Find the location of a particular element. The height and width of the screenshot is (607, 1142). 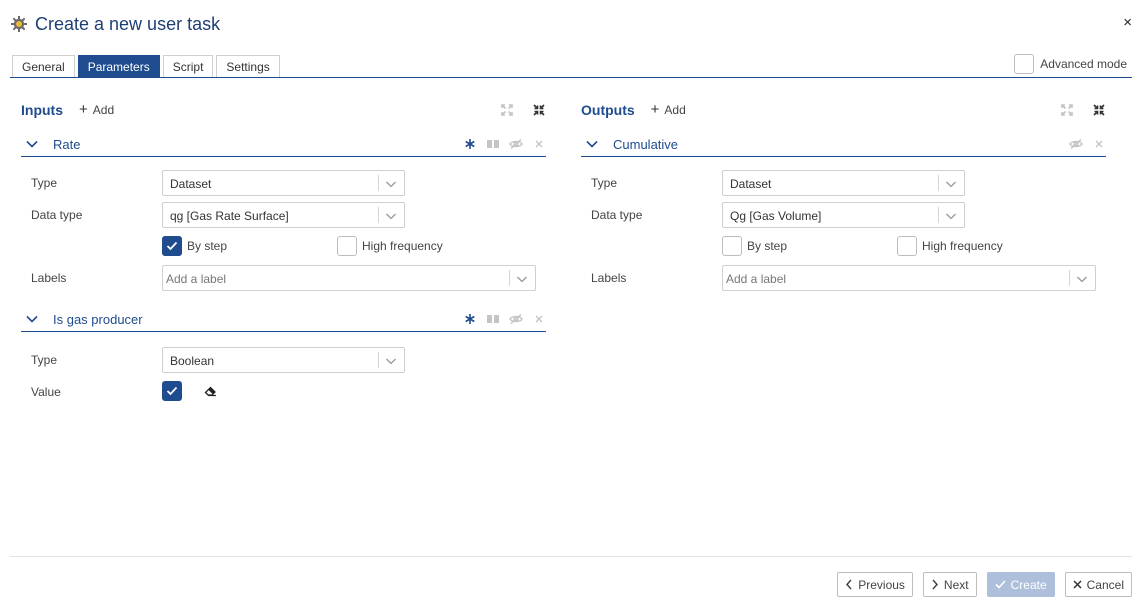

create-button: Create is located at coordinates (1020, 584).